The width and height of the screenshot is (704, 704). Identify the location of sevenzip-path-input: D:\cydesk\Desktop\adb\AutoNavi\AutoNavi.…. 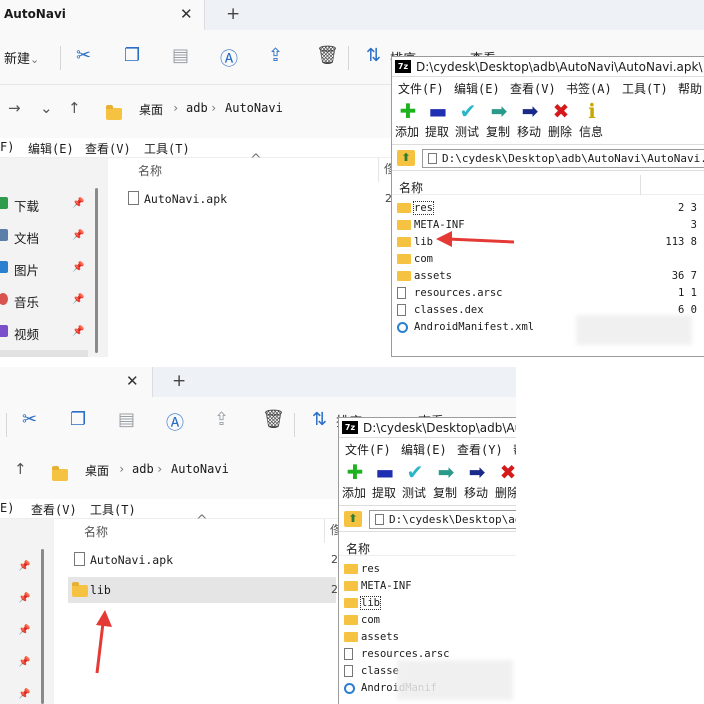
(563, 158).